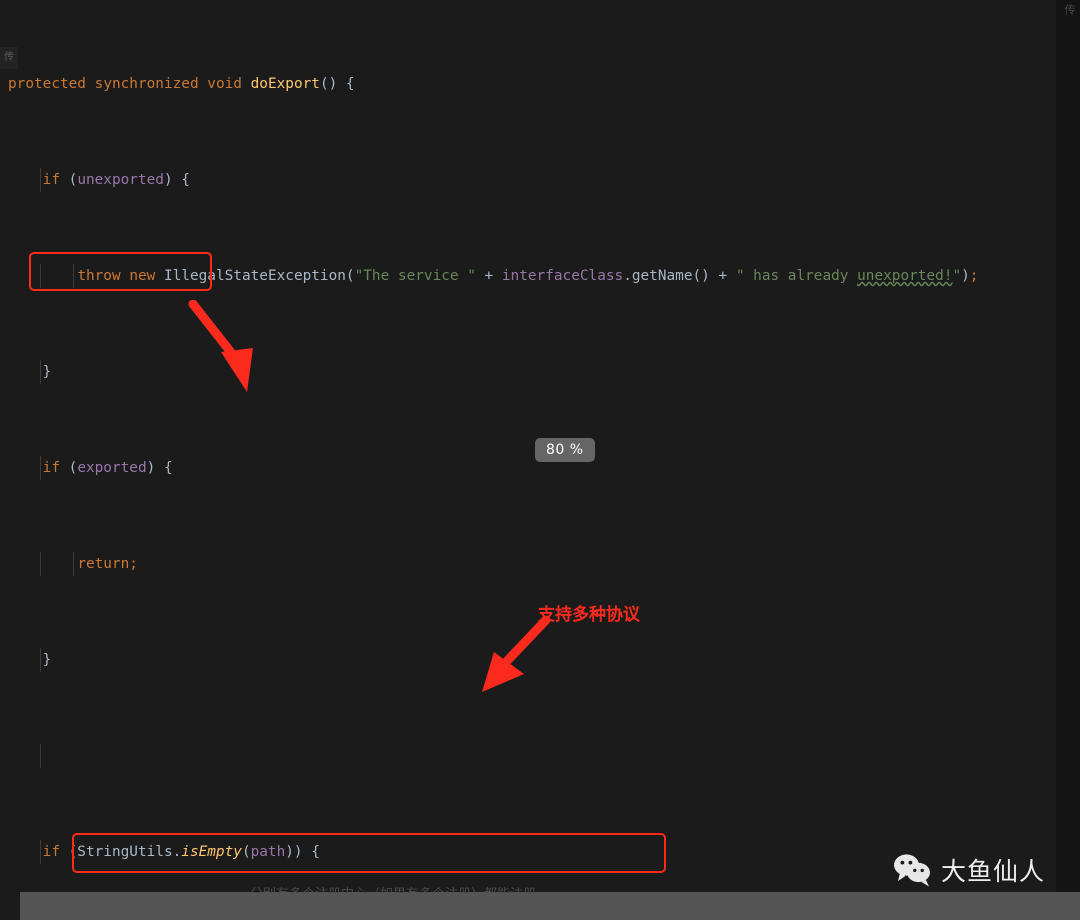 This screenshot has height=920, width=1080. Describe the element at coordinates (993, 871) in the screenshot. I see `watermark-text: 大鱼仙人` at that location.